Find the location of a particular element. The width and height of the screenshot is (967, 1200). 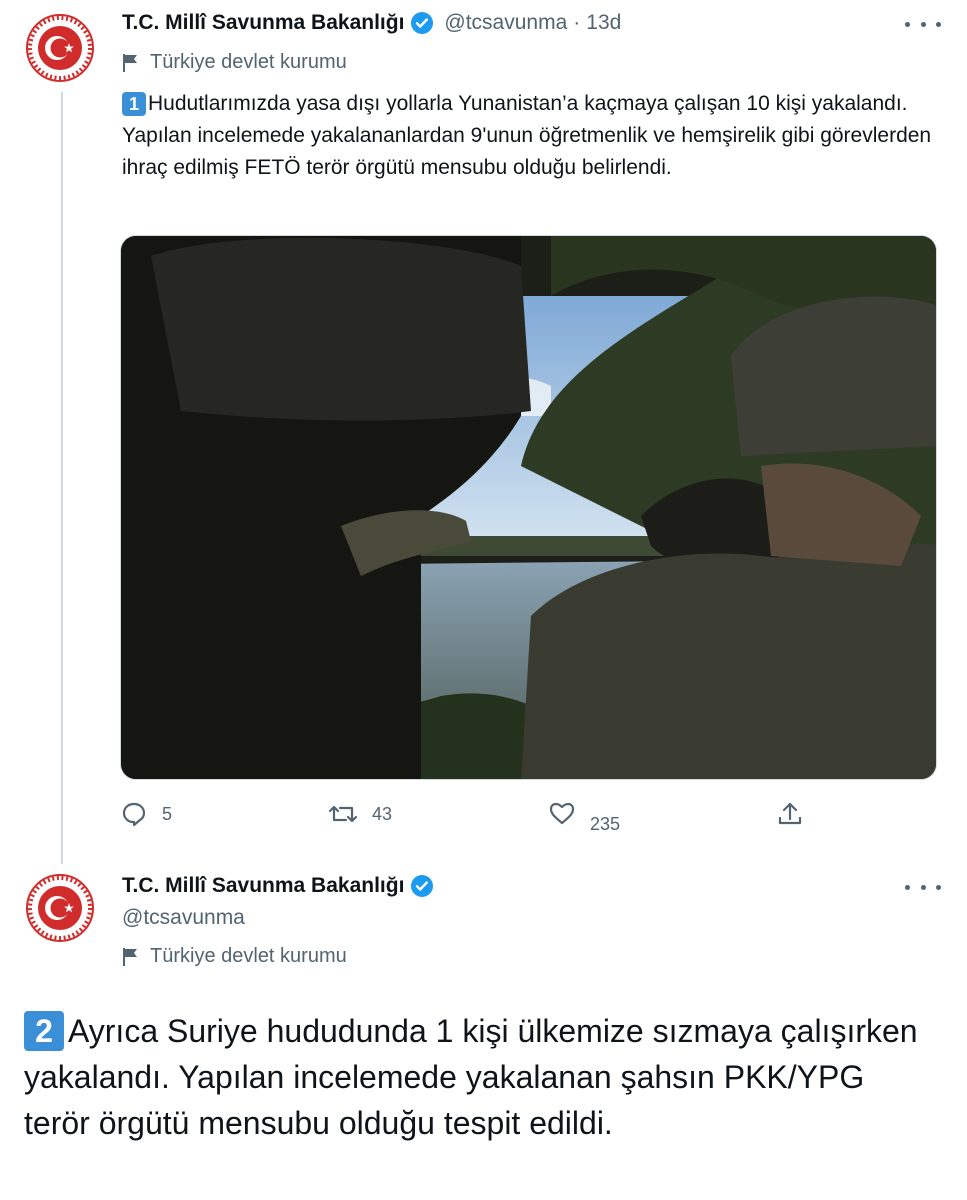

tweet-time: 13d is located at coordinates (603, 23).